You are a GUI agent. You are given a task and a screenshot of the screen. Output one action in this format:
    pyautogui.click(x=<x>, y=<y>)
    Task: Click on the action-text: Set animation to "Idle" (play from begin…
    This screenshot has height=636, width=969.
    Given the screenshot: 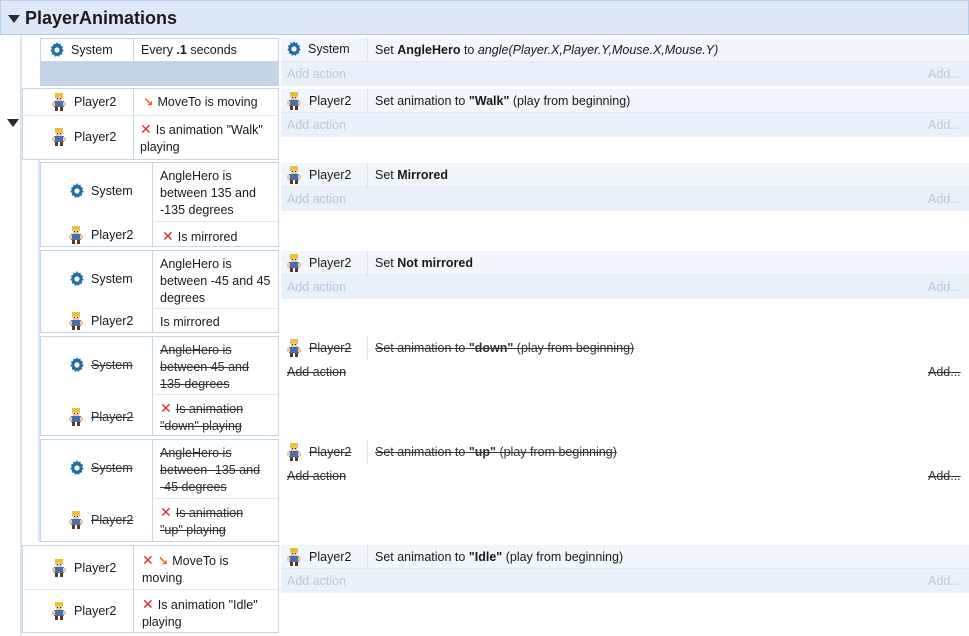 What is the action you would take?
    pyautogui.click(x=499, y=557)
    